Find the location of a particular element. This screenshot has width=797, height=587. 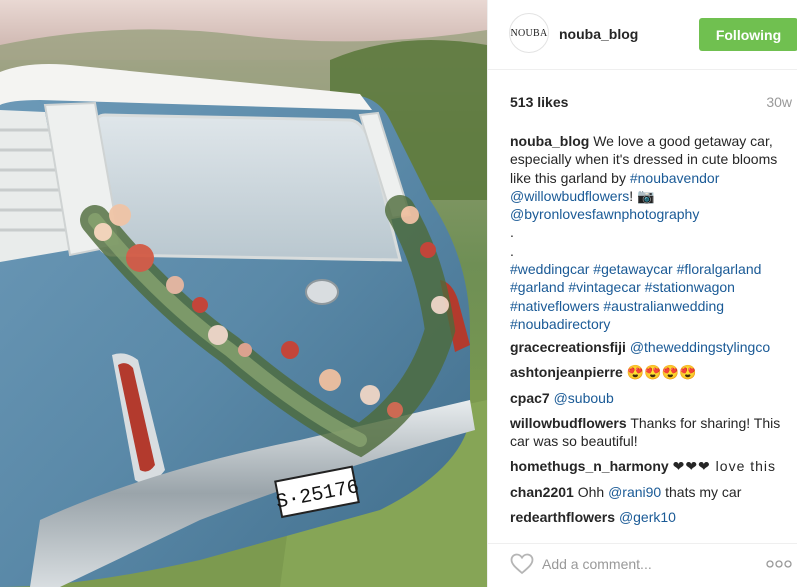

mention-link: @rani90 is located at coordinates (634, 492).